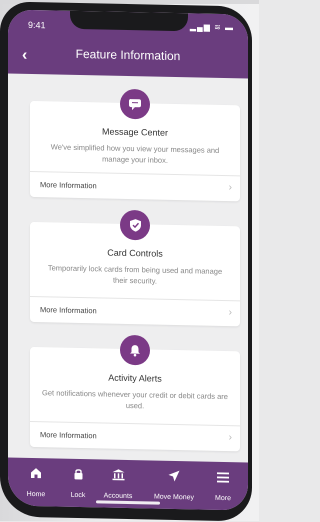 This screenshot has width=320, height=522. Describe the element at coordinates (37, 25) in the screenshot. I see `status-time: 9:41` at that location.